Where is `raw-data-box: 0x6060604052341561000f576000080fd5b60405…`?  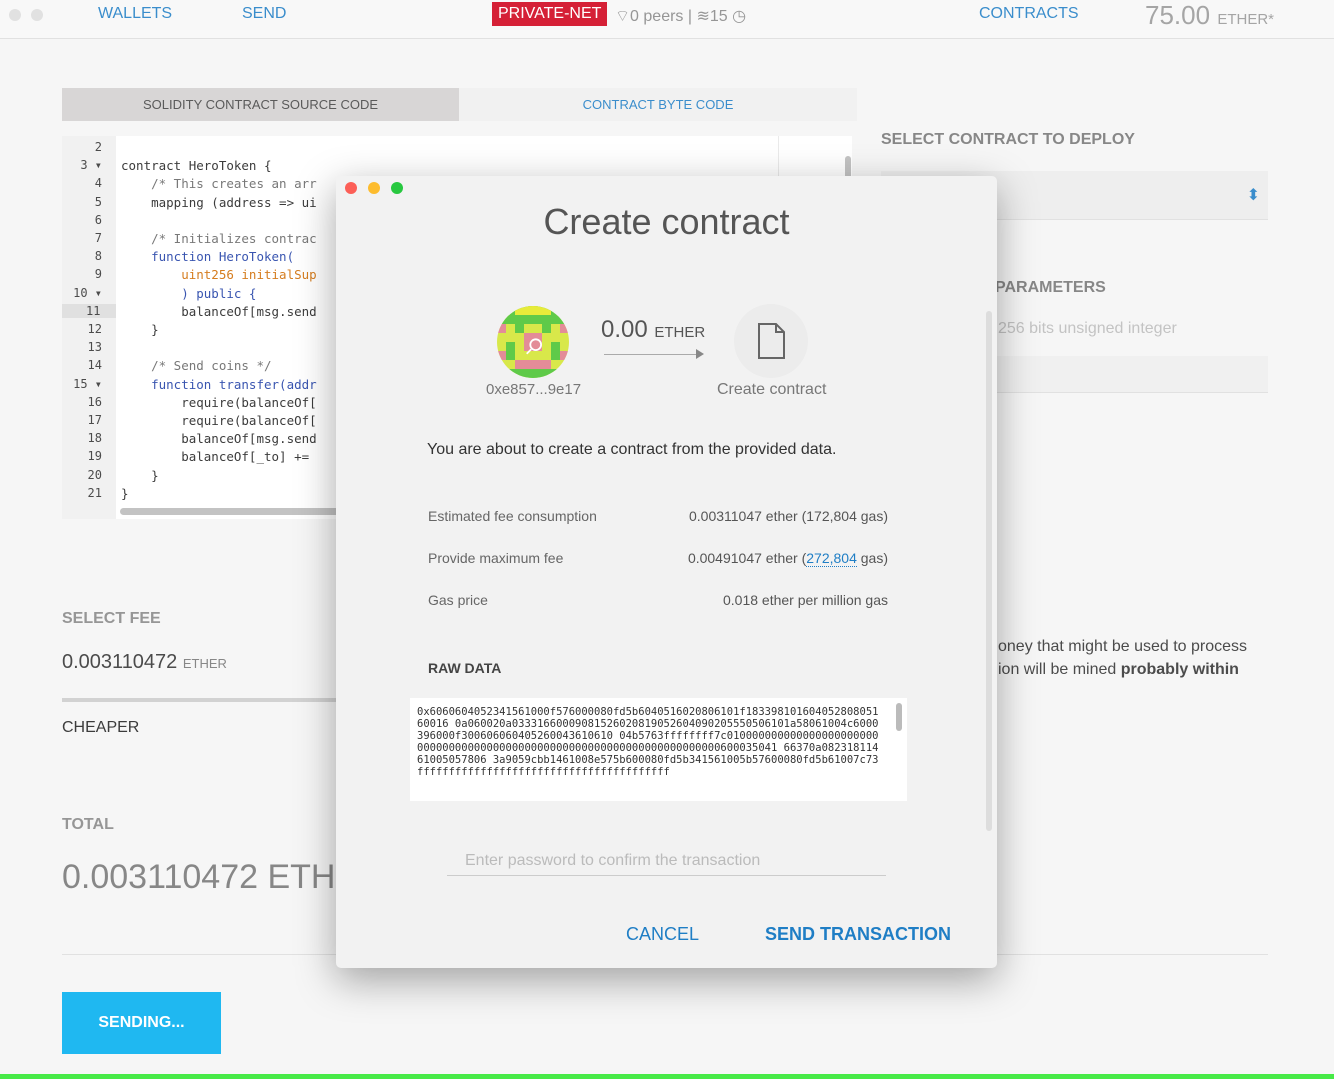
raw-data-box: 0x6060604052341561000f576000080fd5b60405… is located at coordinates (658, 749).